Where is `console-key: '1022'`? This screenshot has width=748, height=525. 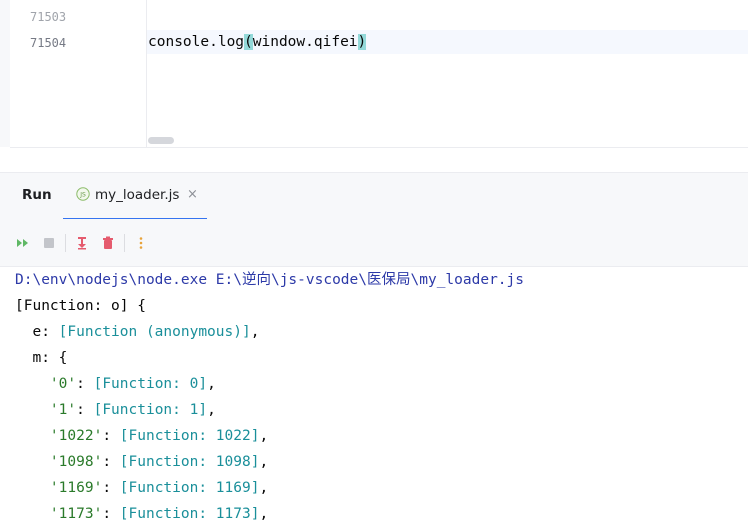
console-key: '1022' is located at coordinates (76, 436).